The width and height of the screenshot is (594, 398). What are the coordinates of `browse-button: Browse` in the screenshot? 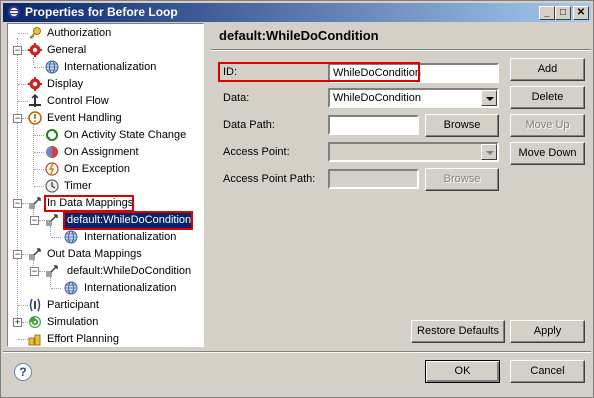 It's located at (462, 125).